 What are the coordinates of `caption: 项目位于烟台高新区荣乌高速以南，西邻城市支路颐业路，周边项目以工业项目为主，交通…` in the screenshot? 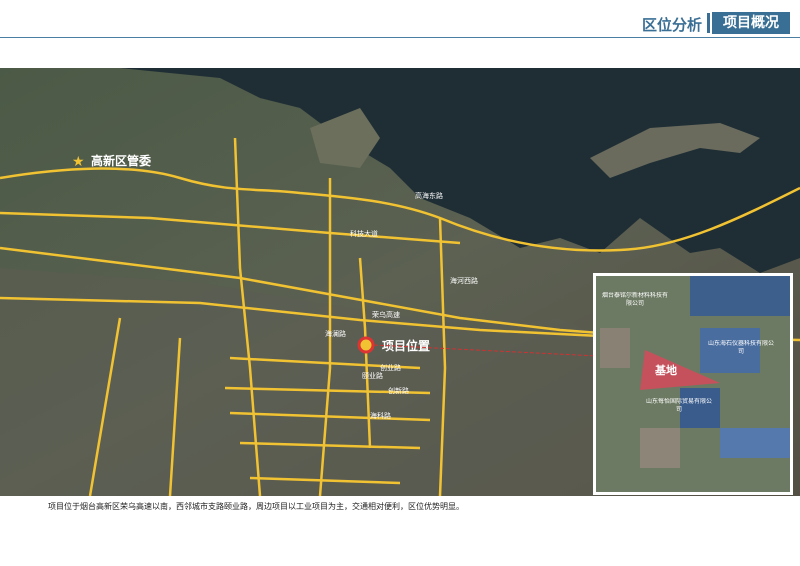 It's located at (256, 506).